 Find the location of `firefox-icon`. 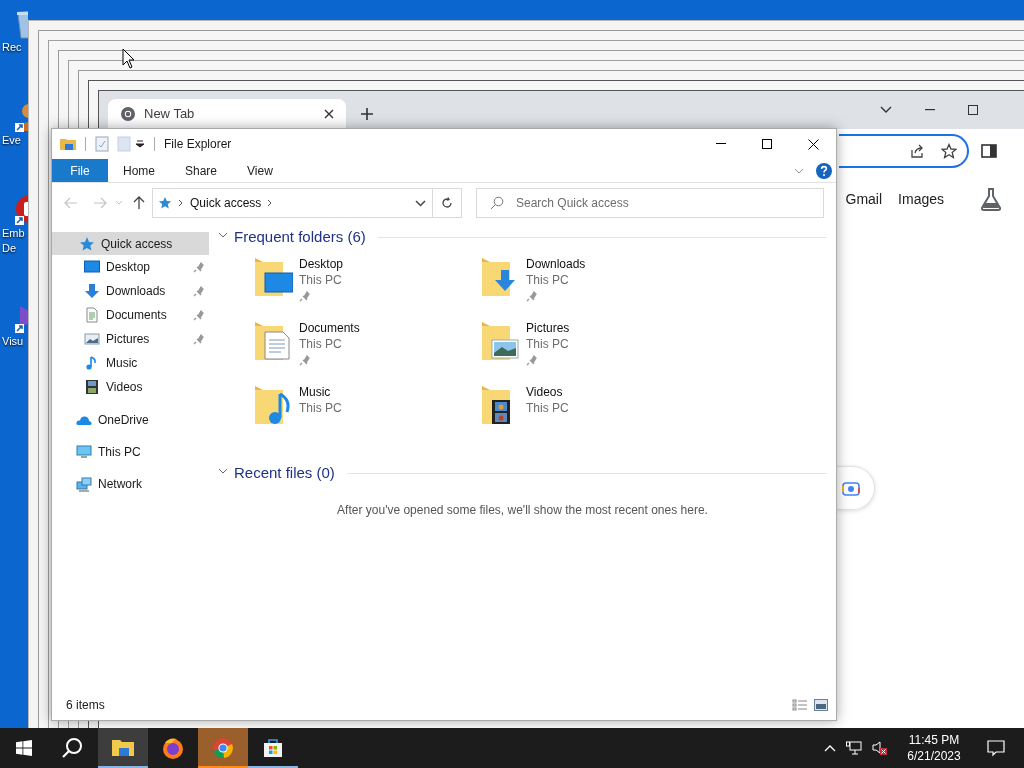

firefox-icon is located at coordinates (173, 748).